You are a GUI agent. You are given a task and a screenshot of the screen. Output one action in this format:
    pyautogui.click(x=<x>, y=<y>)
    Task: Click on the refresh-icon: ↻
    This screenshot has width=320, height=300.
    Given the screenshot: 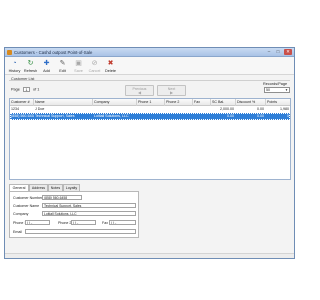 What is the action you would take?
    pyautogui.click(x=30, y=63)
    